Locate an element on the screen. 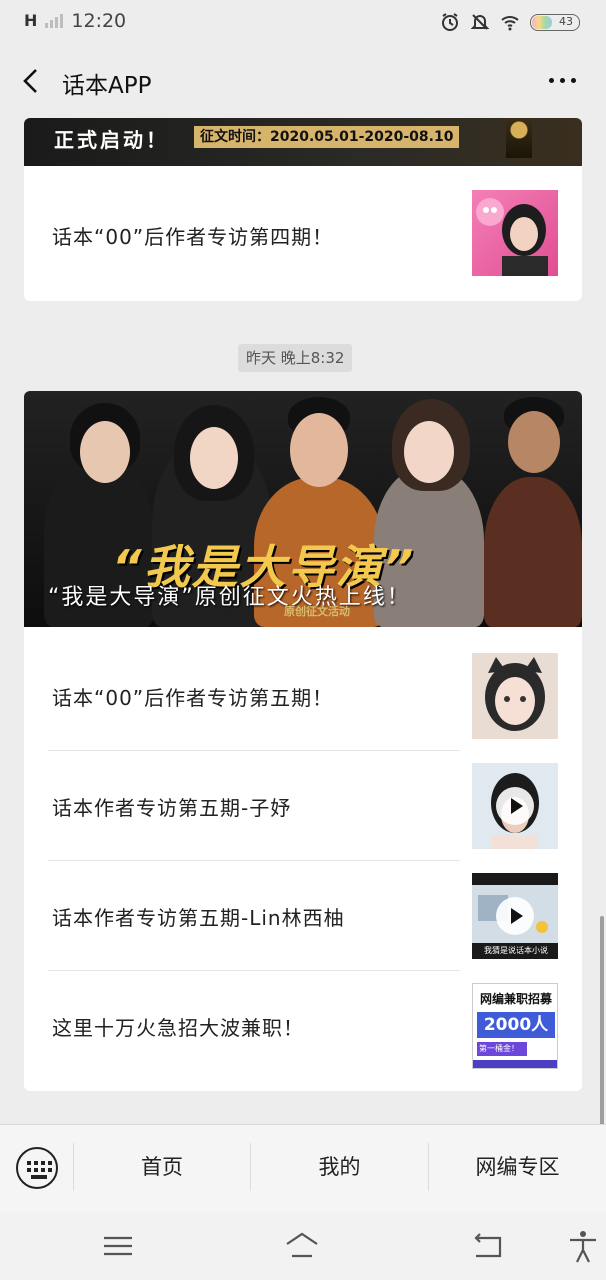 The image size is (606, 1280). list-item: 话本“00”后作者专访第五期！ is located at coordinates (303, 696).